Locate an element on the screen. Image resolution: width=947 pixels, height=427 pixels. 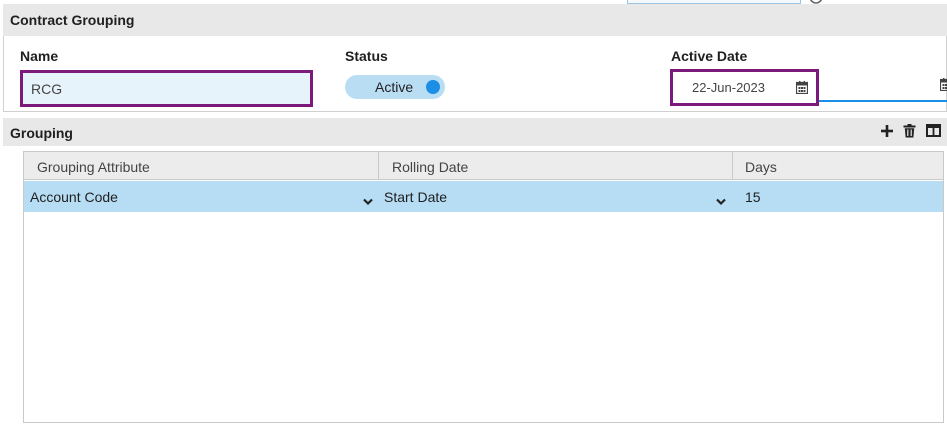
grouping-header is located at coordinates (475, 132).